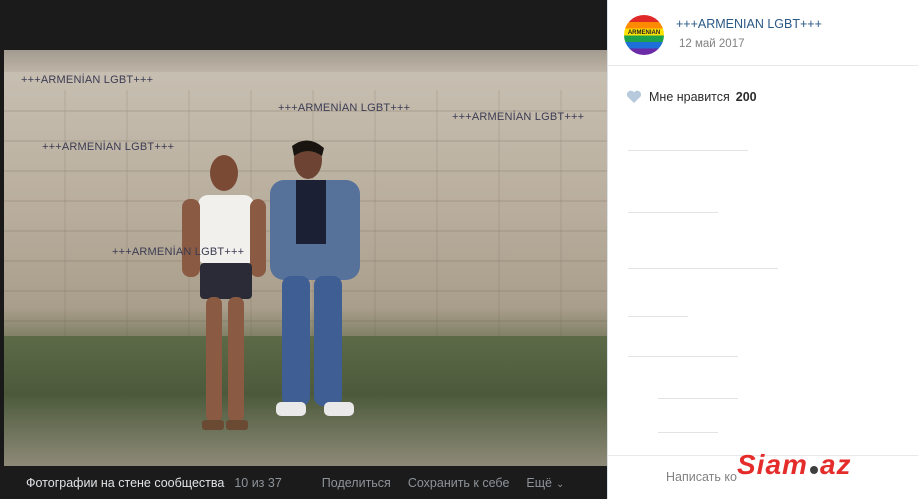 Image resolution: width=918 pixels, height=499 pixels. What do you see at coordinates (539, 482) in the screenshot?
I see `more-label: Ещё` at bounding box center [539, 482].